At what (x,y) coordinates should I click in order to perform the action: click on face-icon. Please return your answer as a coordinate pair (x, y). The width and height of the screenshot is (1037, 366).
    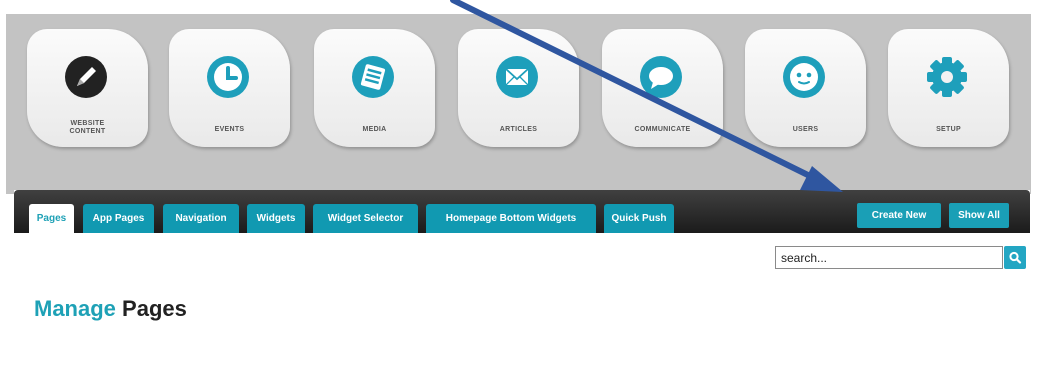
    Looking at the image, I should click on (804, 77).